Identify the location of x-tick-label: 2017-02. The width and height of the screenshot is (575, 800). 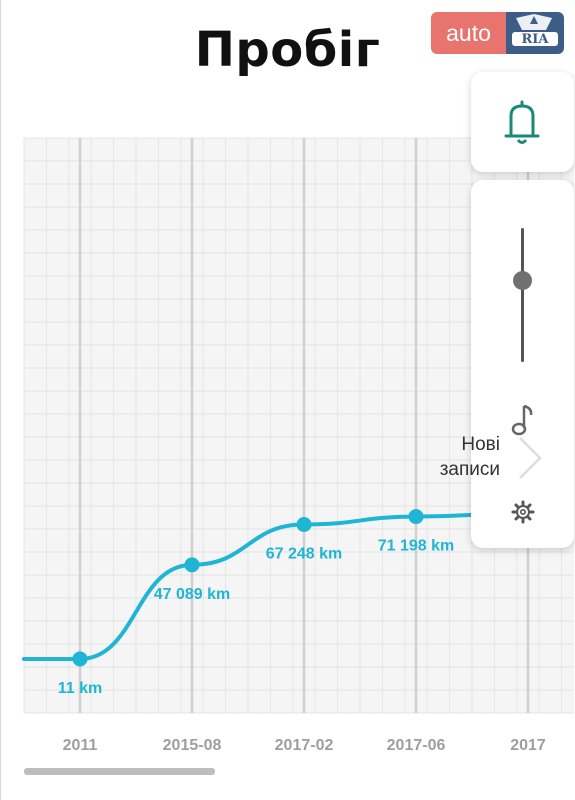
(304, 745).